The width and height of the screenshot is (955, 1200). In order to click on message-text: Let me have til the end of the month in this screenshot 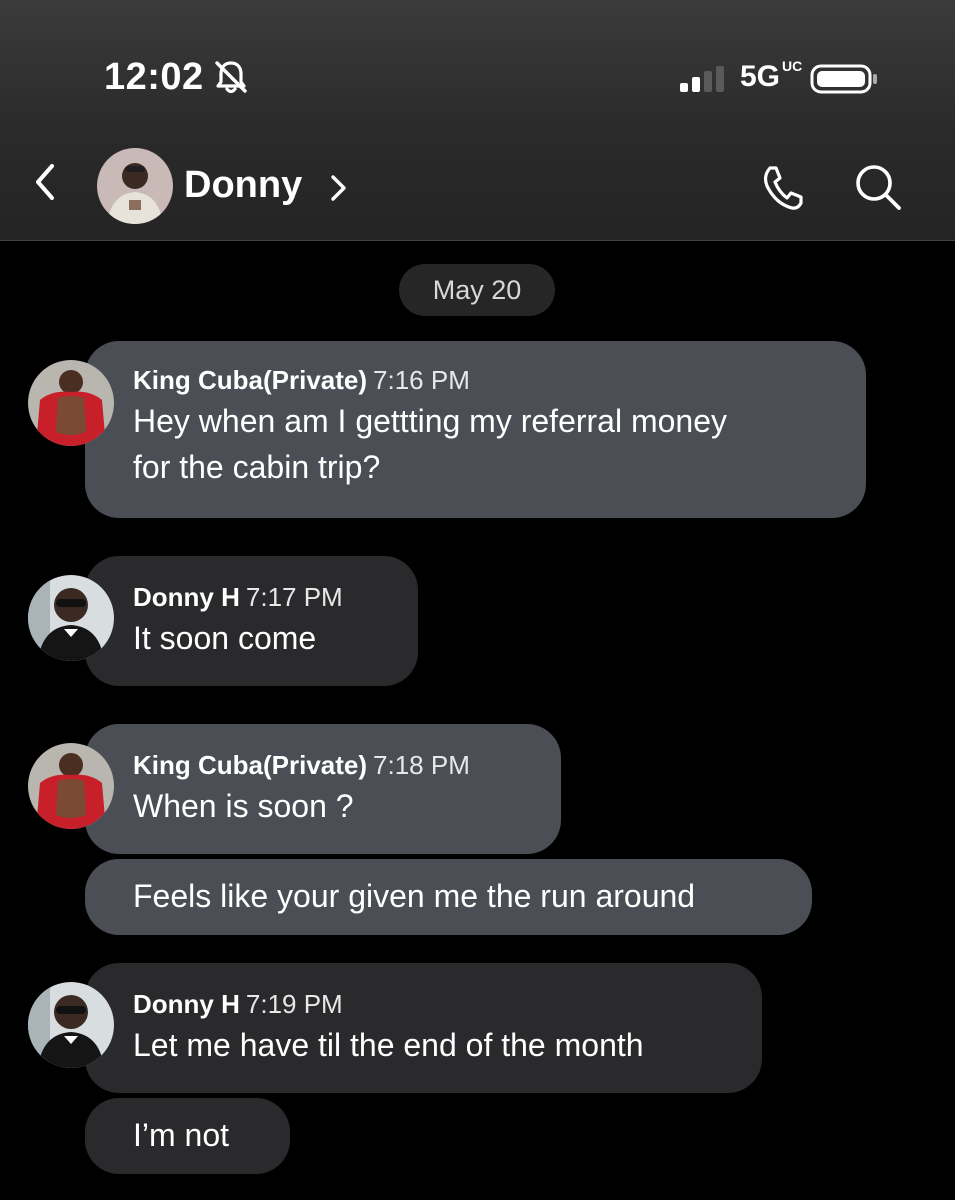, I will do `click(388, 1045)`.